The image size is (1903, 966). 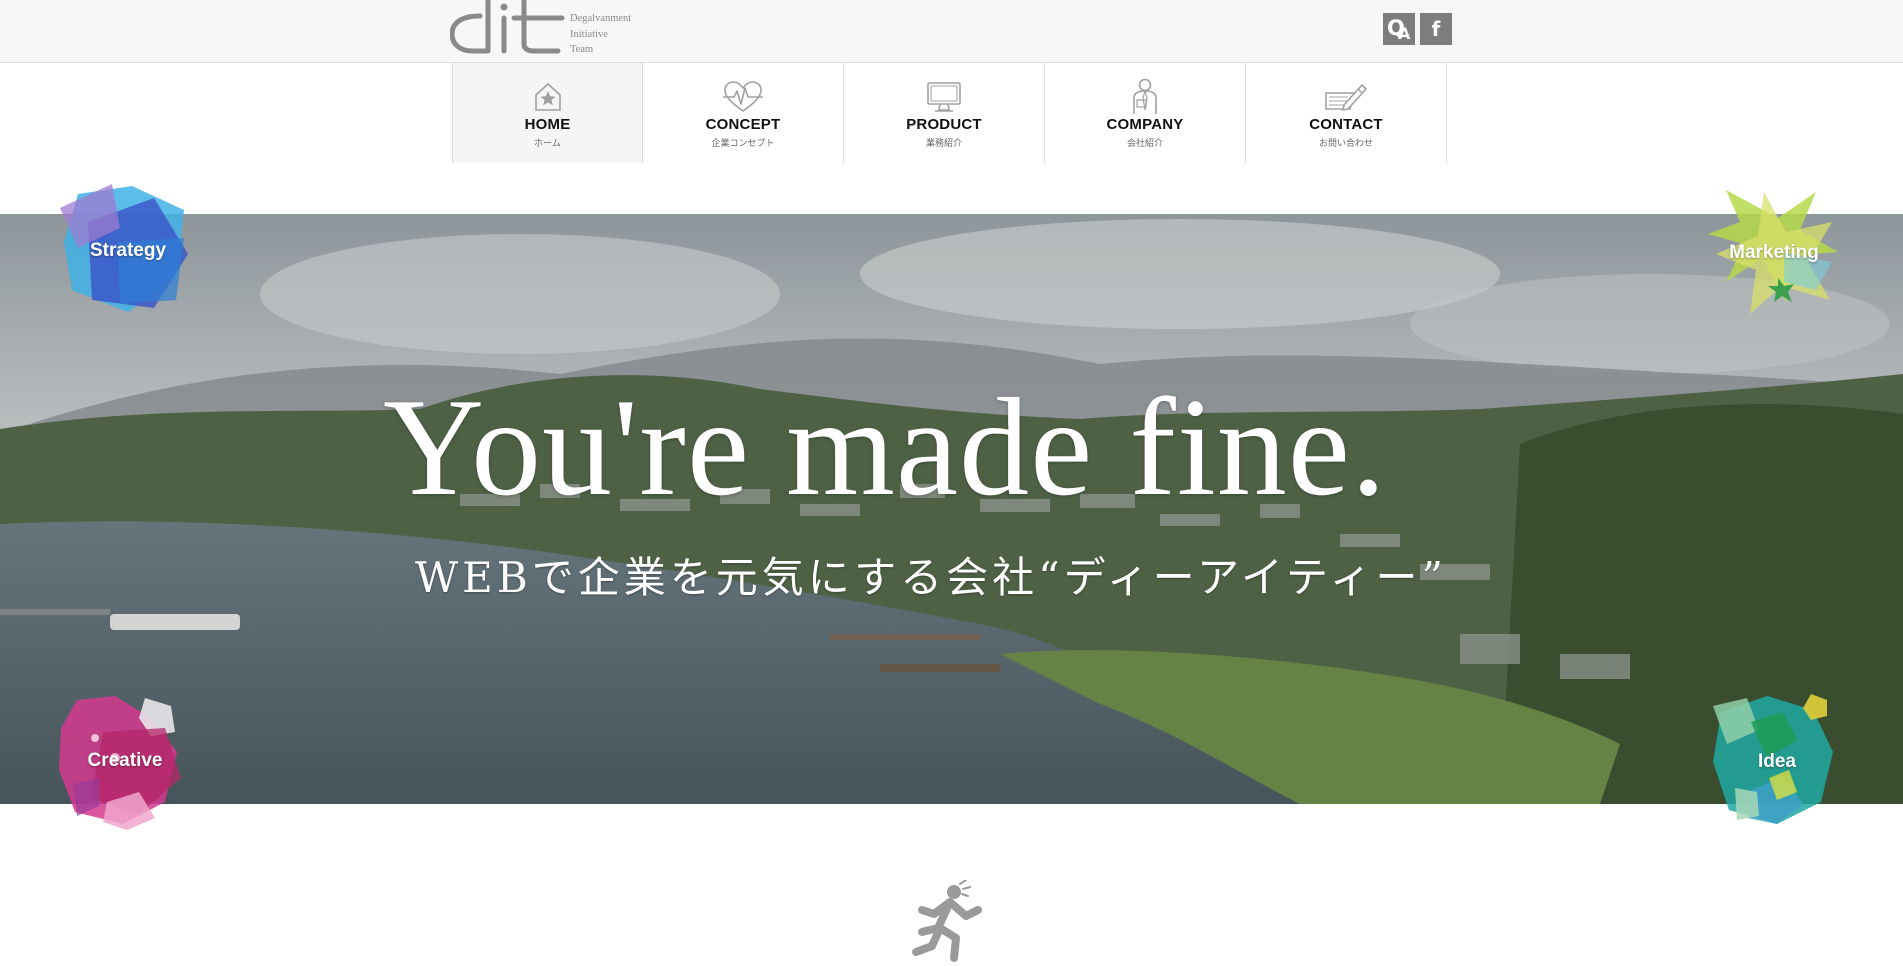 What do you see at coordinates (1144, 144) in the screenshot?
I see `nav-company-sub: 会社紹介` at bounding box center [1144, 144].